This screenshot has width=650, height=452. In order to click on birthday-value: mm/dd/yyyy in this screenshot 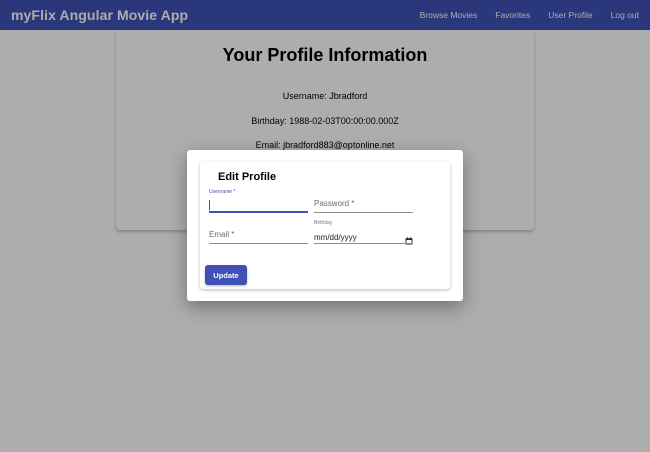, I will do `click(335, 237)`.